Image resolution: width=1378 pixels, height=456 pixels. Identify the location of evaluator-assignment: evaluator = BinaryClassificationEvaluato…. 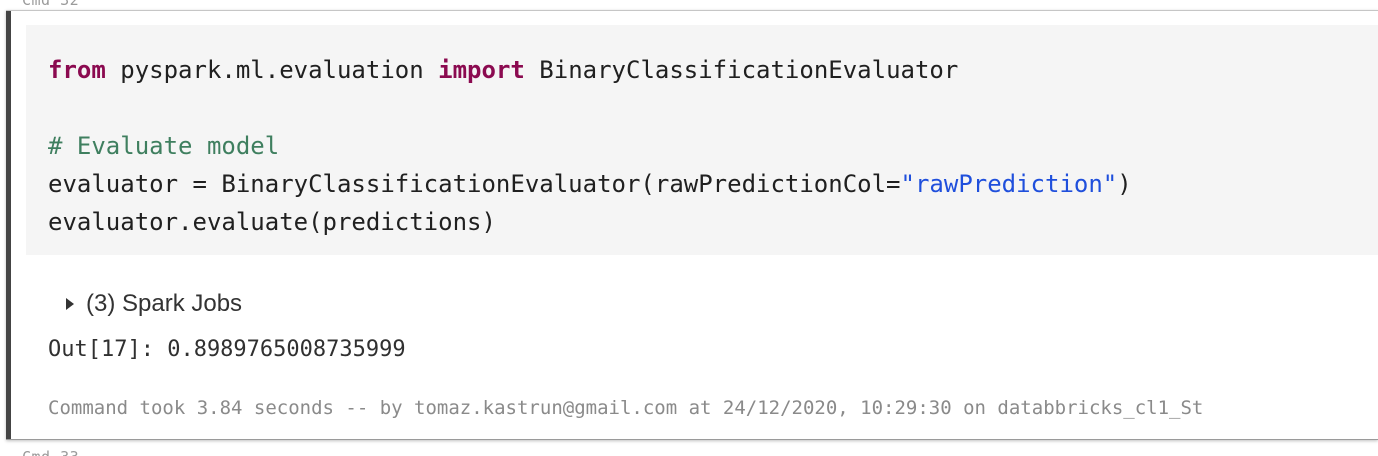
(474, 184).